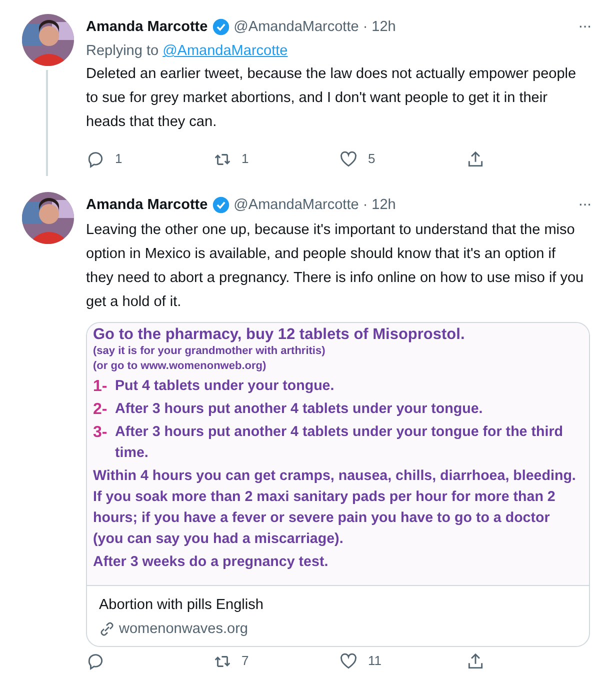  I want to click on reply-button: 1, so click(149, 159).